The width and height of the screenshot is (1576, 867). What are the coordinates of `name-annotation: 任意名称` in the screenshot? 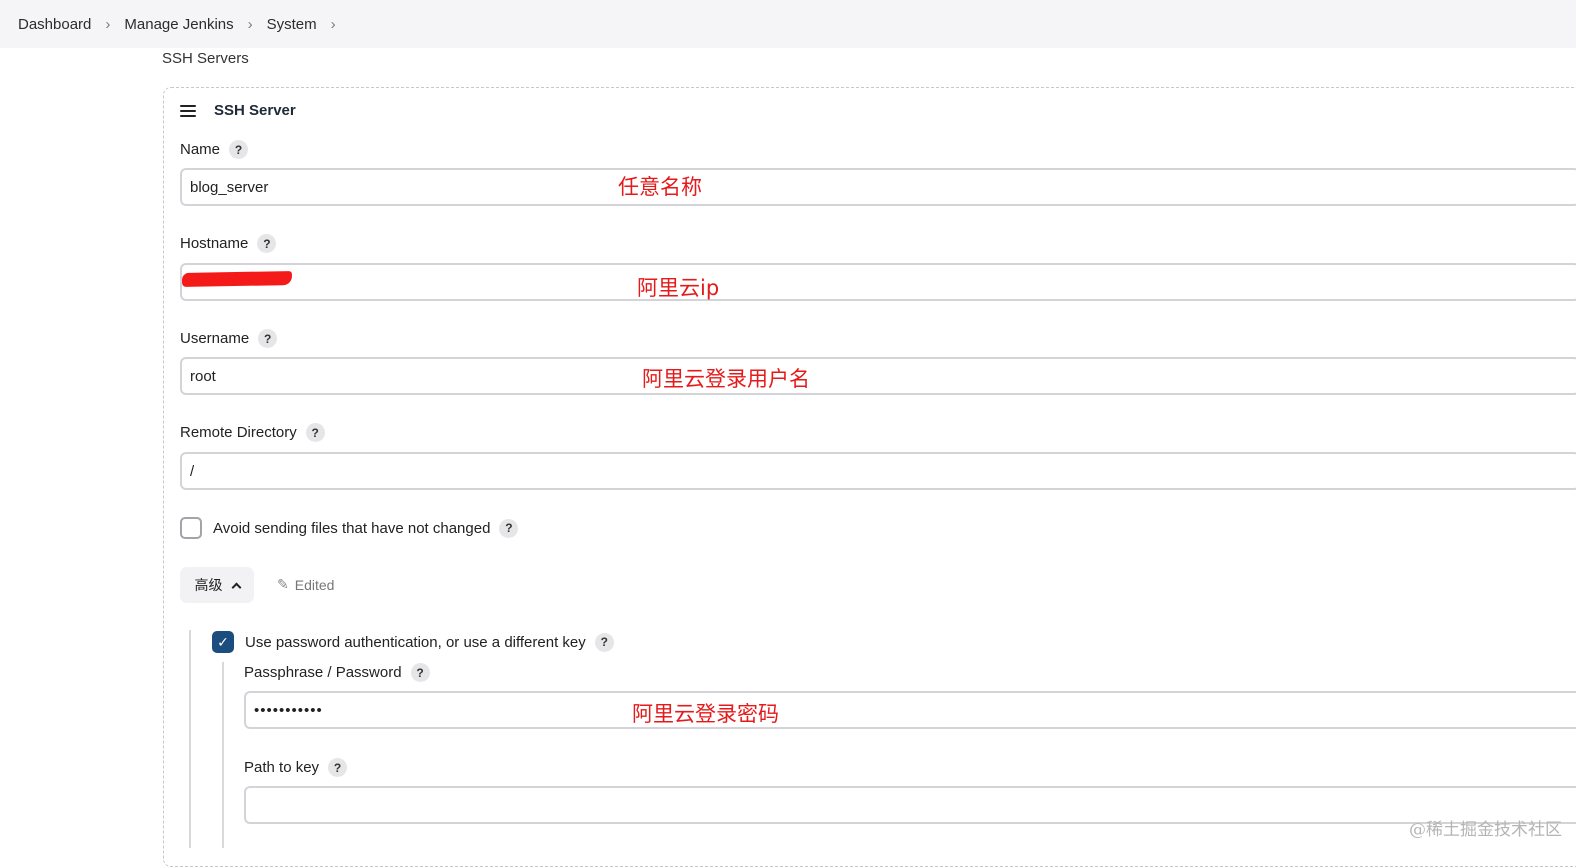 It's located at (660, 186).